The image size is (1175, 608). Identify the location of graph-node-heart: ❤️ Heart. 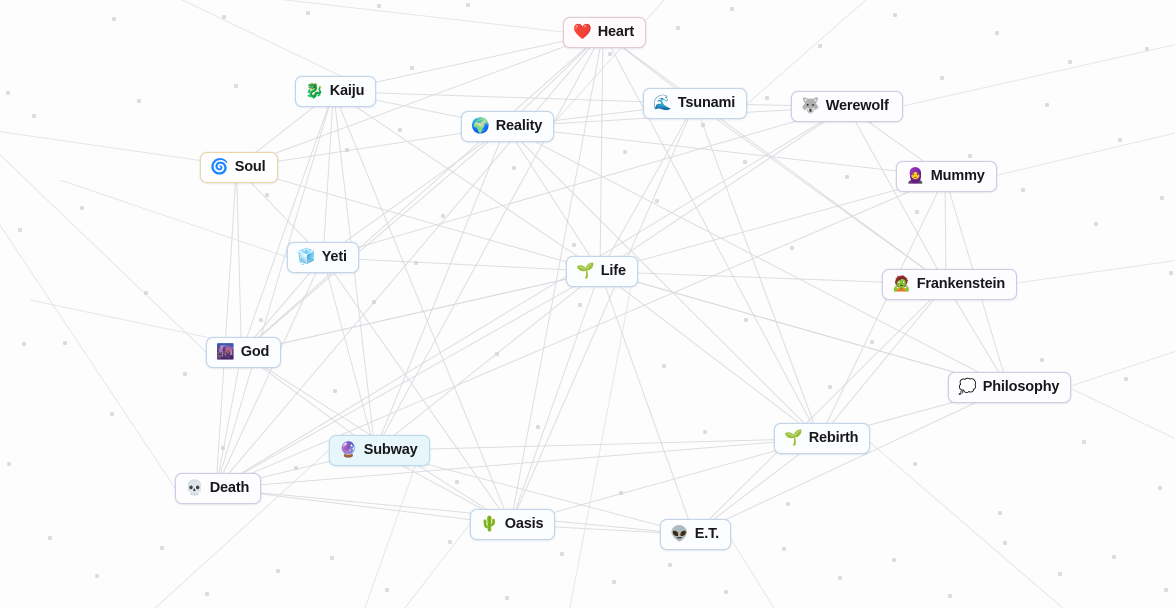
(605, 32).